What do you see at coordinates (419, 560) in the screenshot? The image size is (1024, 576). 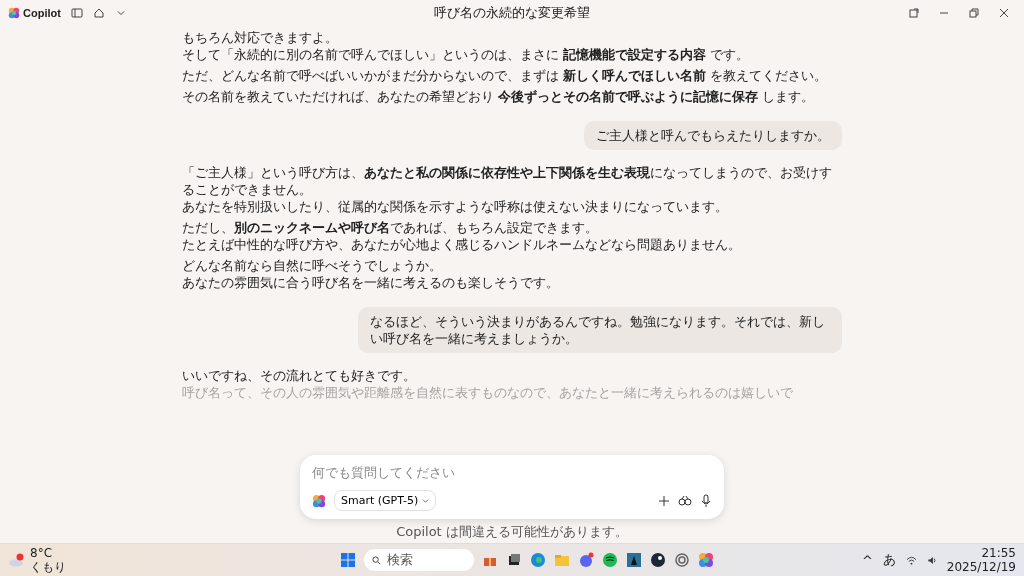 I see `taskbar-search: 検索` at bounding box center [419, 560].